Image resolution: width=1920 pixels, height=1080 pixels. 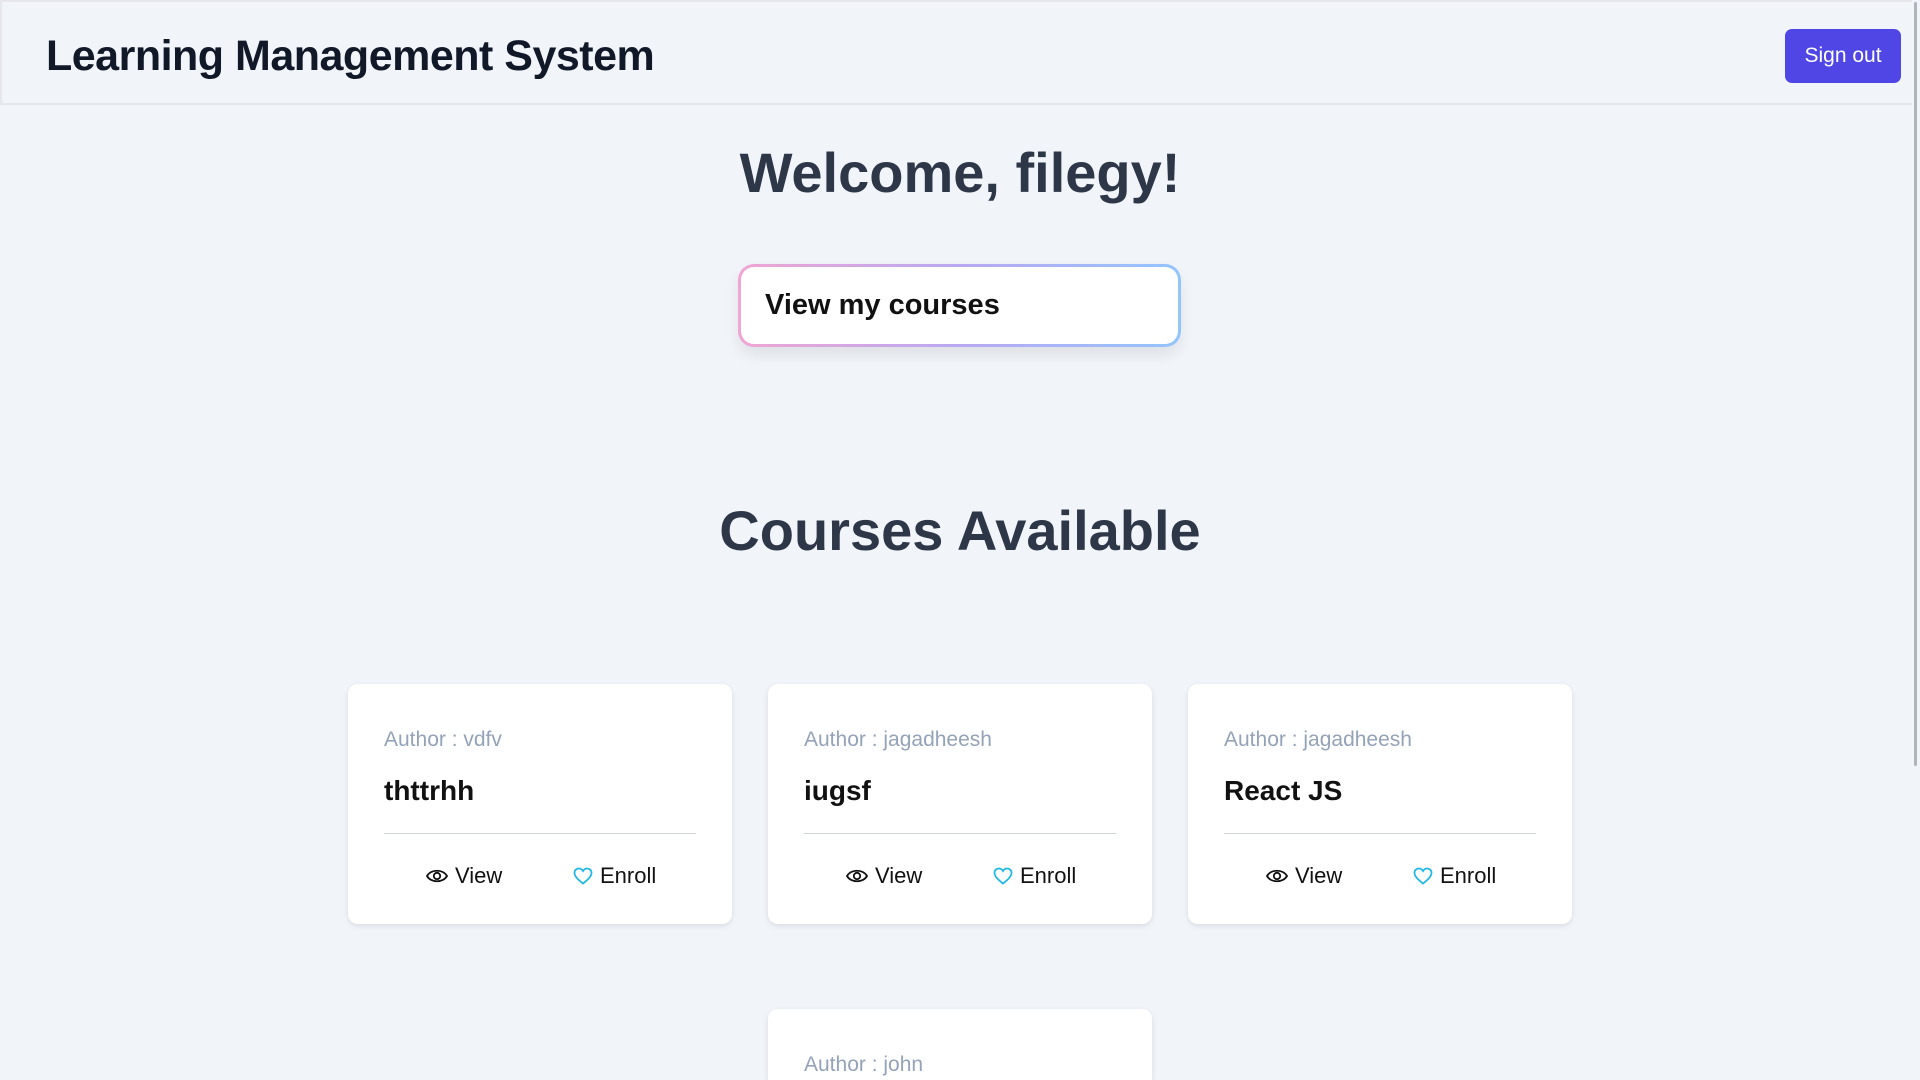 I want to click on view-my-courses-button: View my courses, so click(x=959, y=305).